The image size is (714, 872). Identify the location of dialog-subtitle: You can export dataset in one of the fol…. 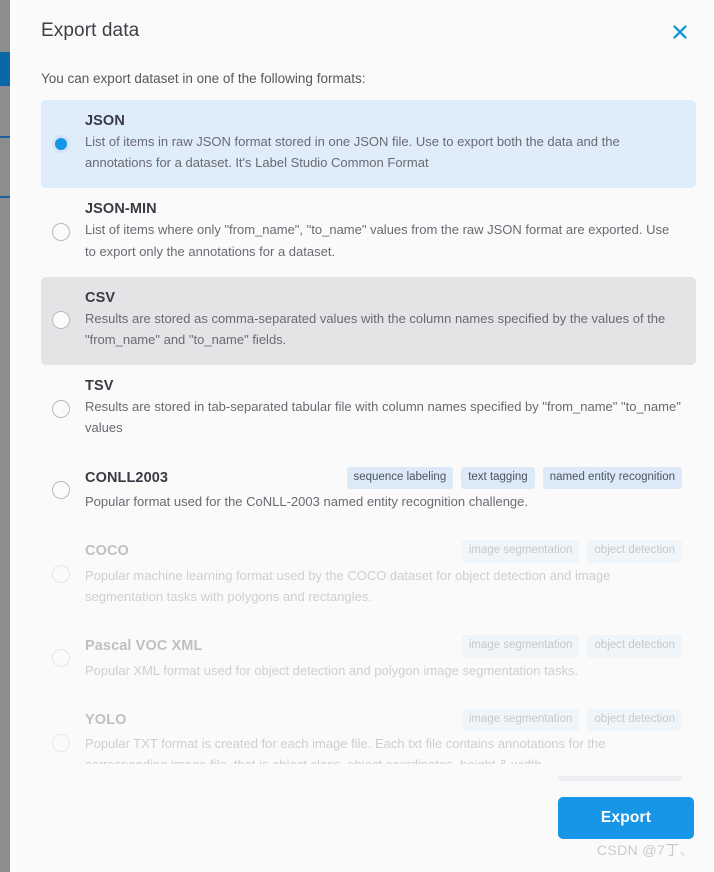
(203, 78).